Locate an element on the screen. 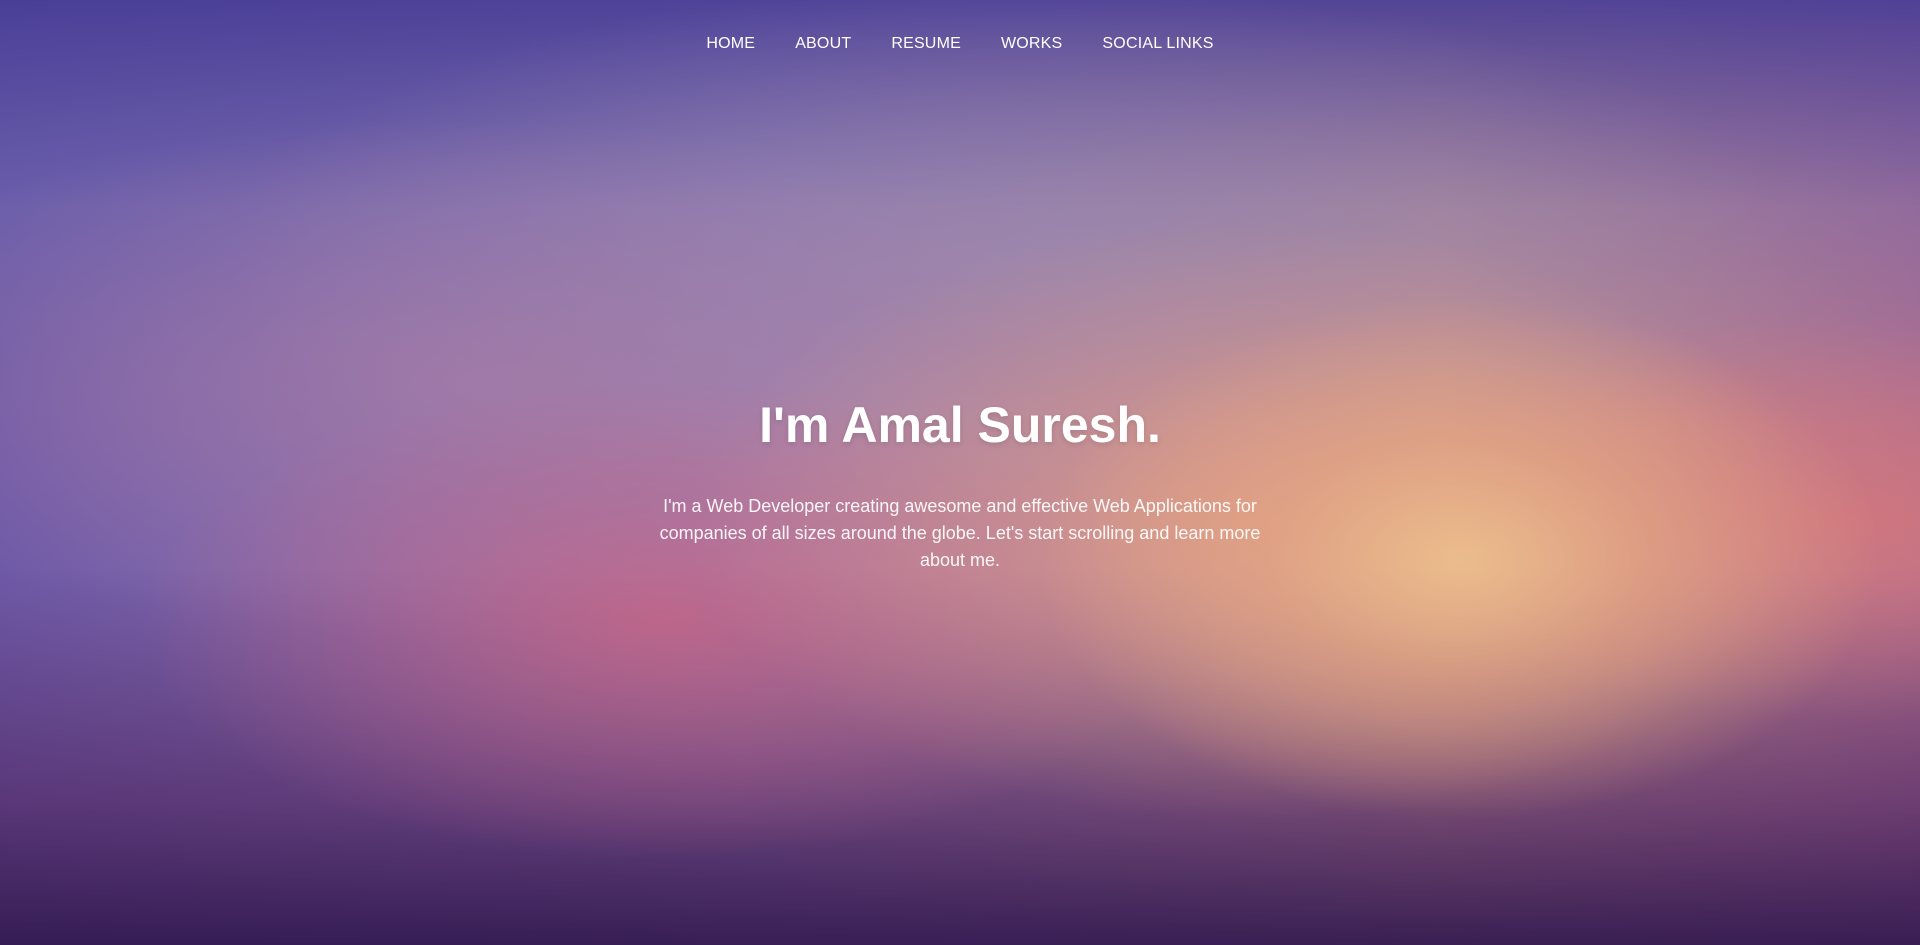  nav-works: WORKS is located at coordinates (1031, 44).